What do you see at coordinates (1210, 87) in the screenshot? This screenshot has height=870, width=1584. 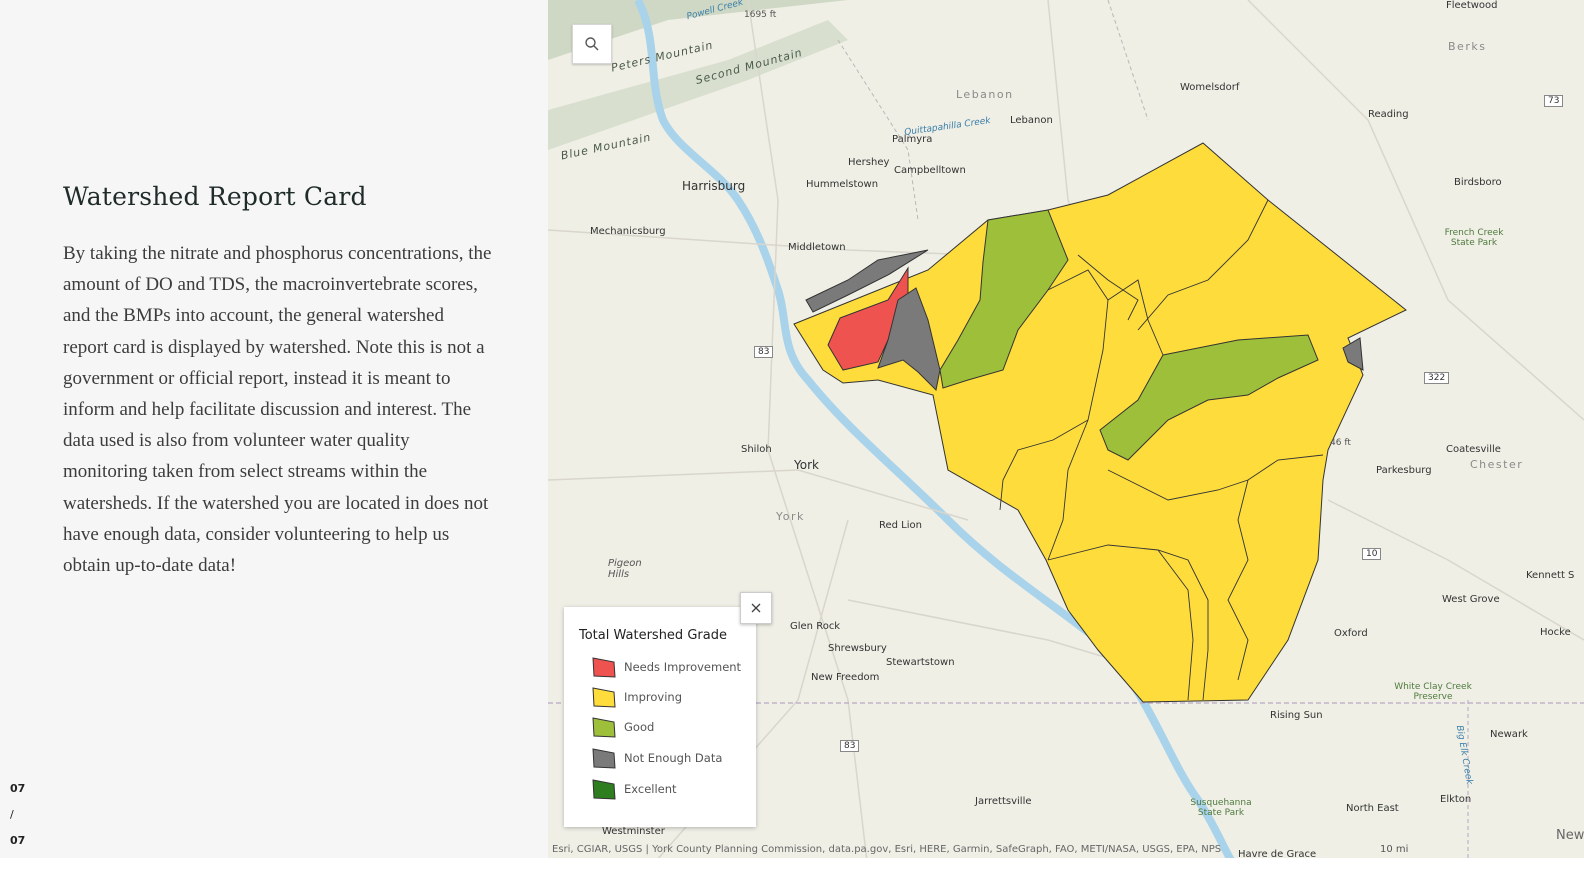 I see `map-label: Womelsdorf` at bounding box center [1210, 87].